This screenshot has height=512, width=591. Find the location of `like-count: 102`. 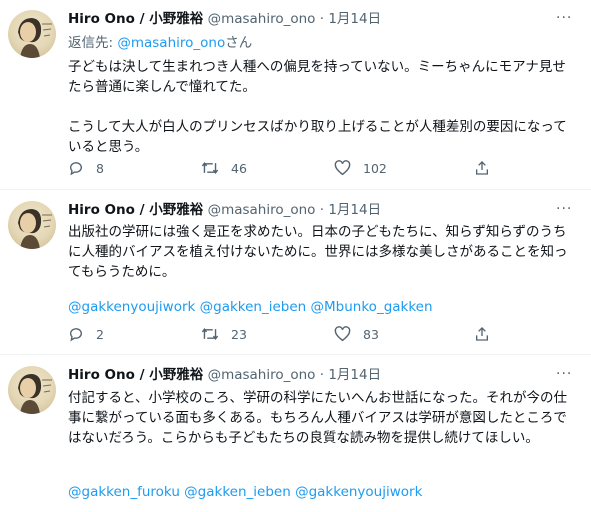

like-count: 102 is located at coordinates (375, 168).